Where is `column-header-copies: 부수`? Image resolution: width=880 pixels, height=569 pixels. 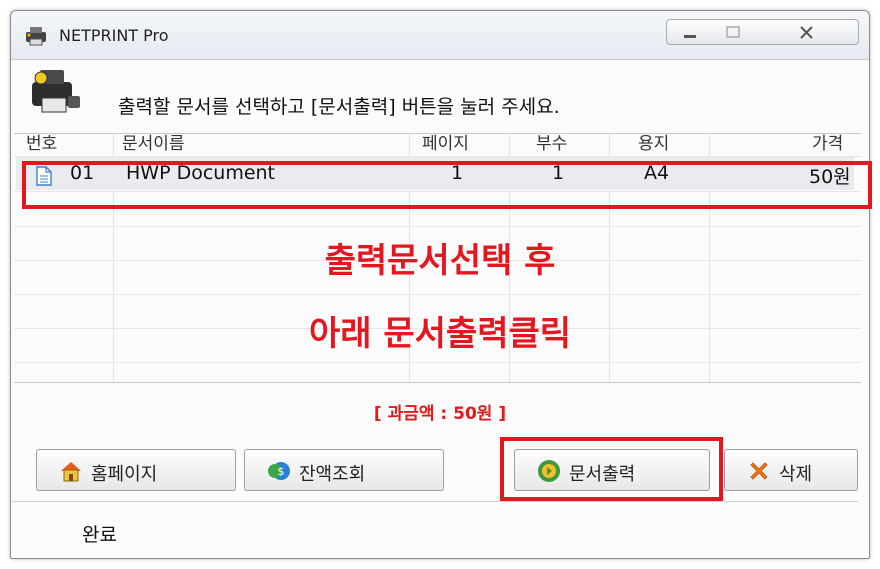
column-header-copies: 부수 is located at coordinates (551, 142).